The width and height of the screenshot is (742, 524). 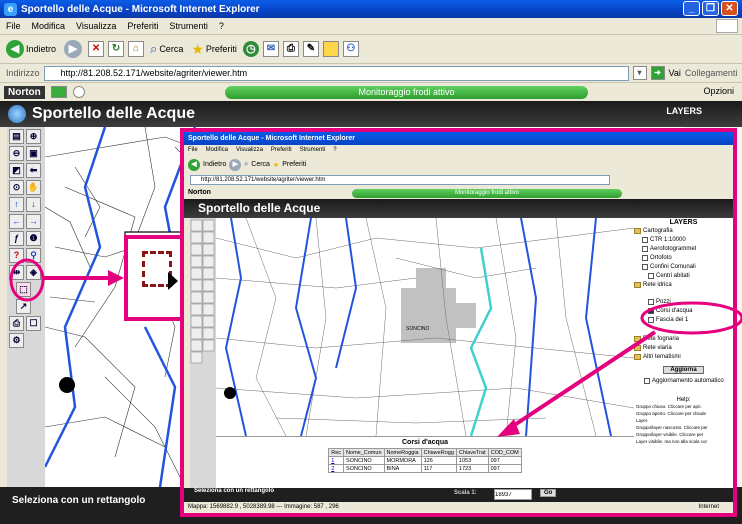 I want to click on callout-arrow-head, so click(x=116, y=278).